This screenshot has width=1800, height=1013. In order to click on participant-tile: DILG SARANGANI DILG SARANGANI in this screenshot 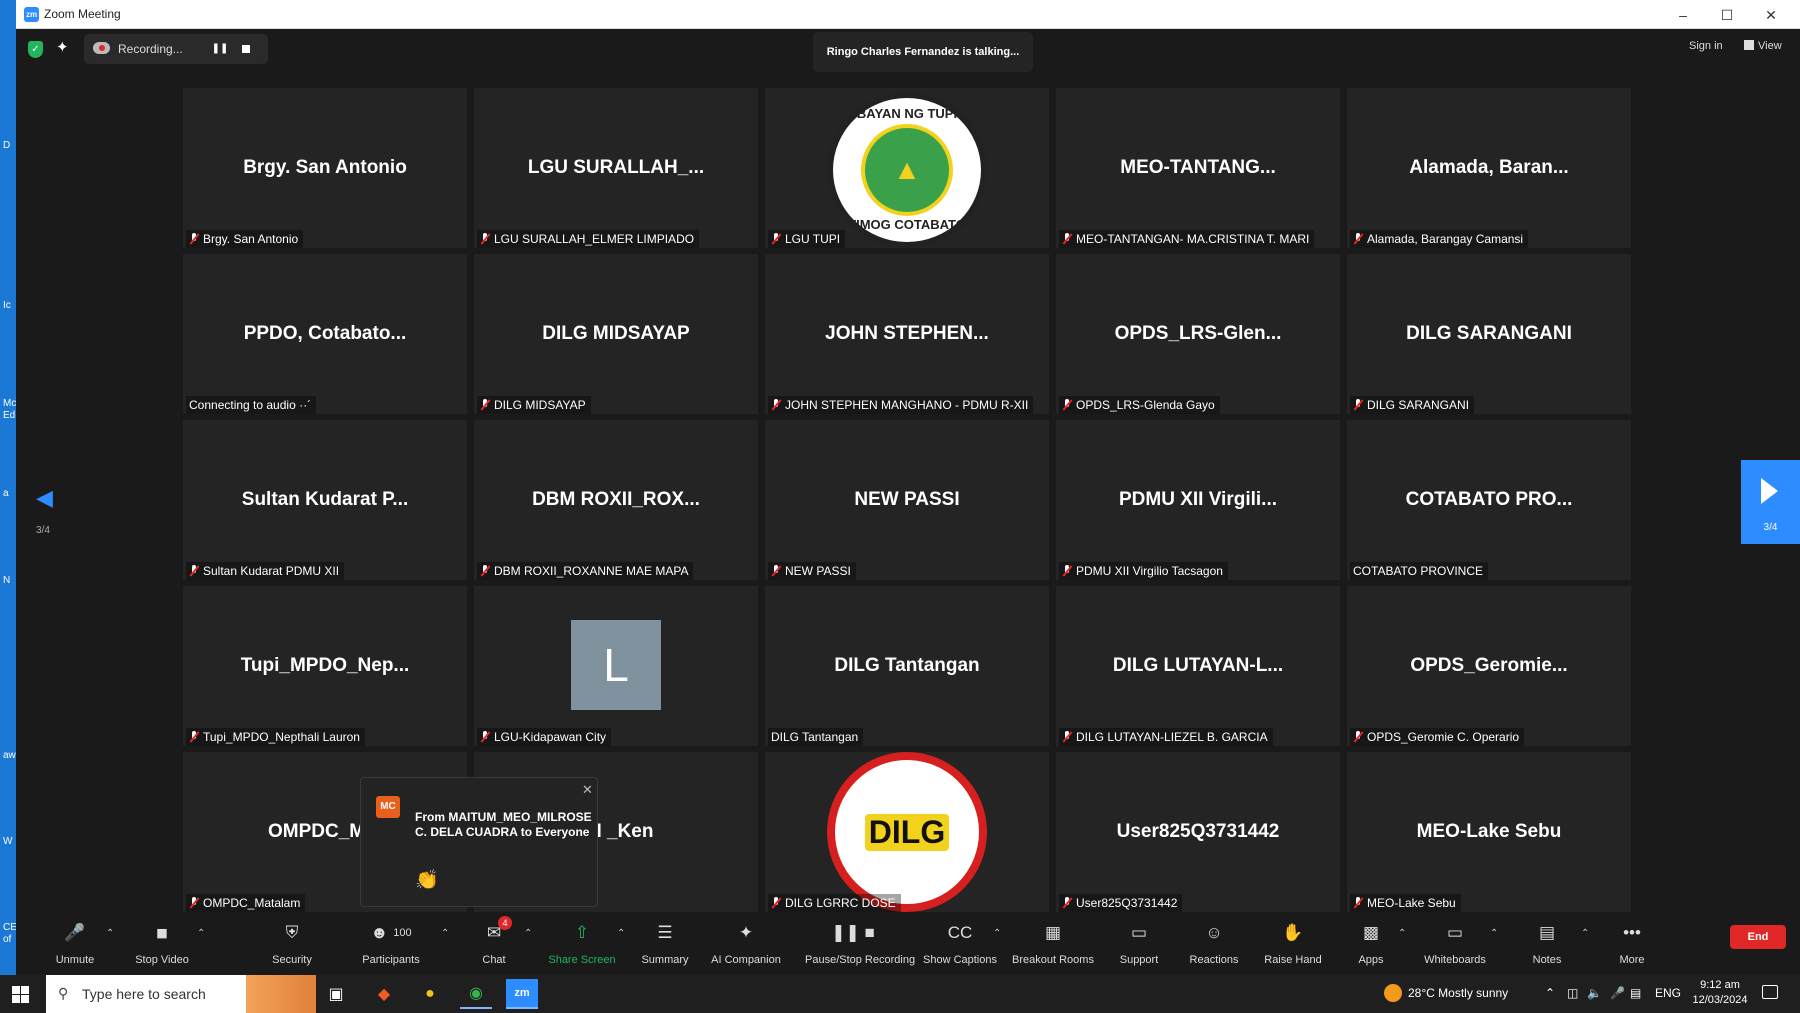, I will do `click(1489, 334)`.